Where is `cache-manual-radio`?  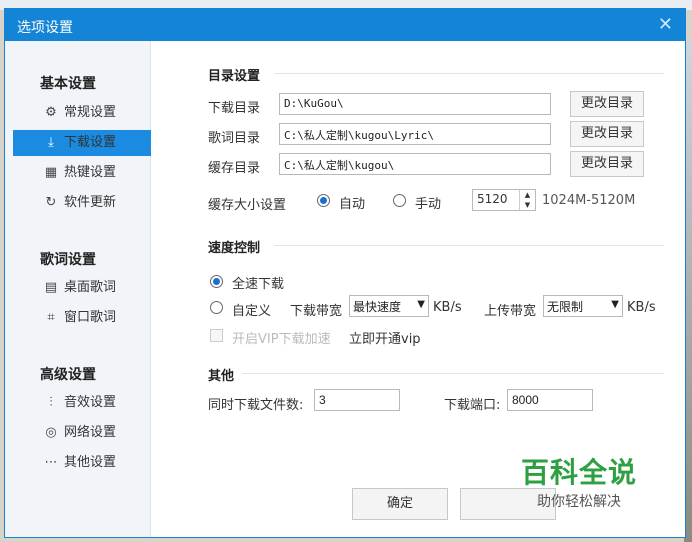
cache-manual-radio is located at coordinates (399, 200).